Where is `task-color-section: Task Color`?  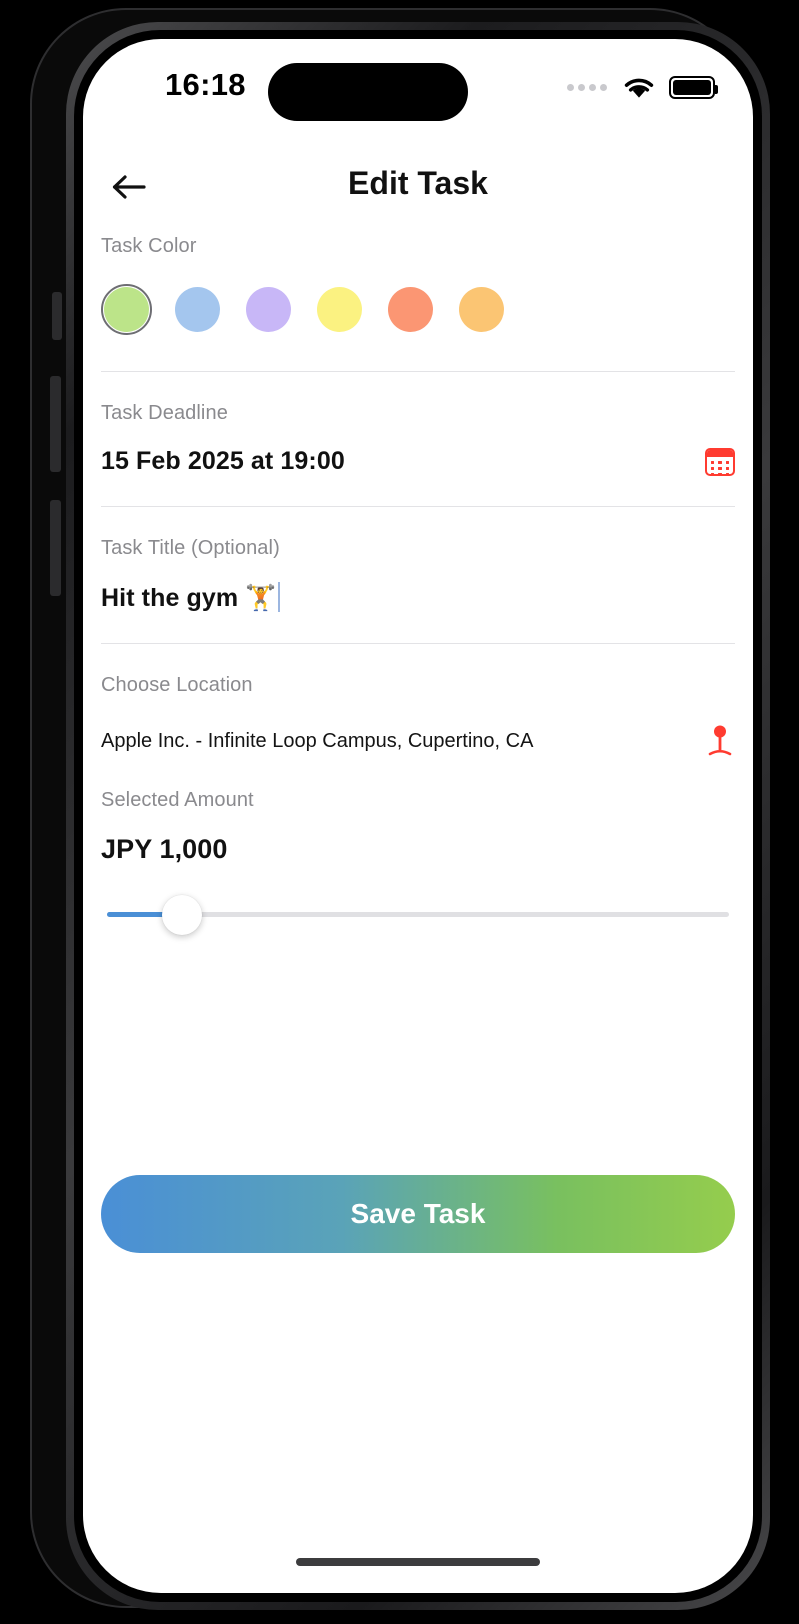 task-color-section: Task Color is located at coordinates (418, 285).